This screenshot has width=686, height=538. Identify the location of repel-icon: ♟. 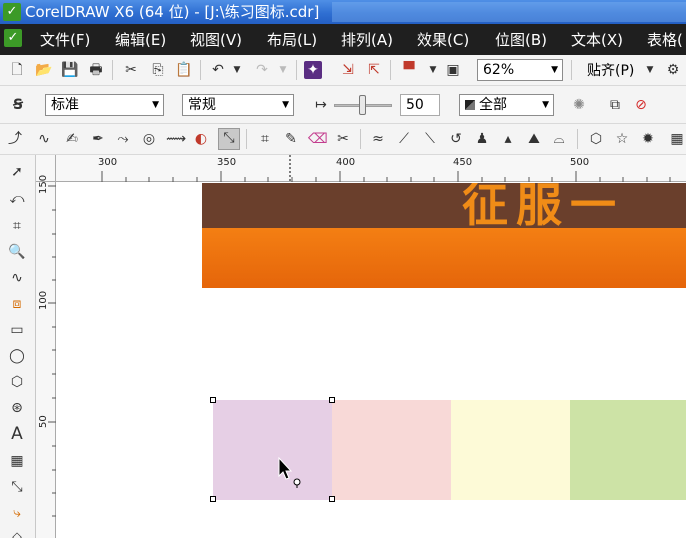
(482, 139).